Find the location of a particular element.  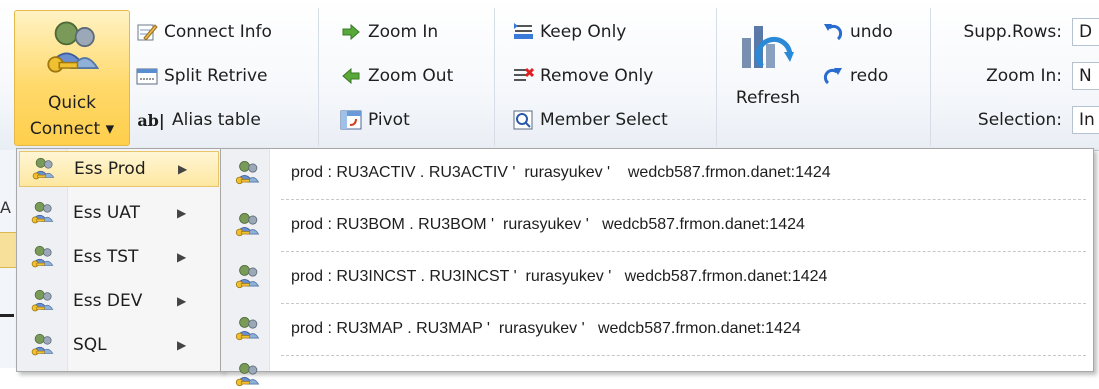

alias-table-label: Alias table is located at coordinates (216, 120).